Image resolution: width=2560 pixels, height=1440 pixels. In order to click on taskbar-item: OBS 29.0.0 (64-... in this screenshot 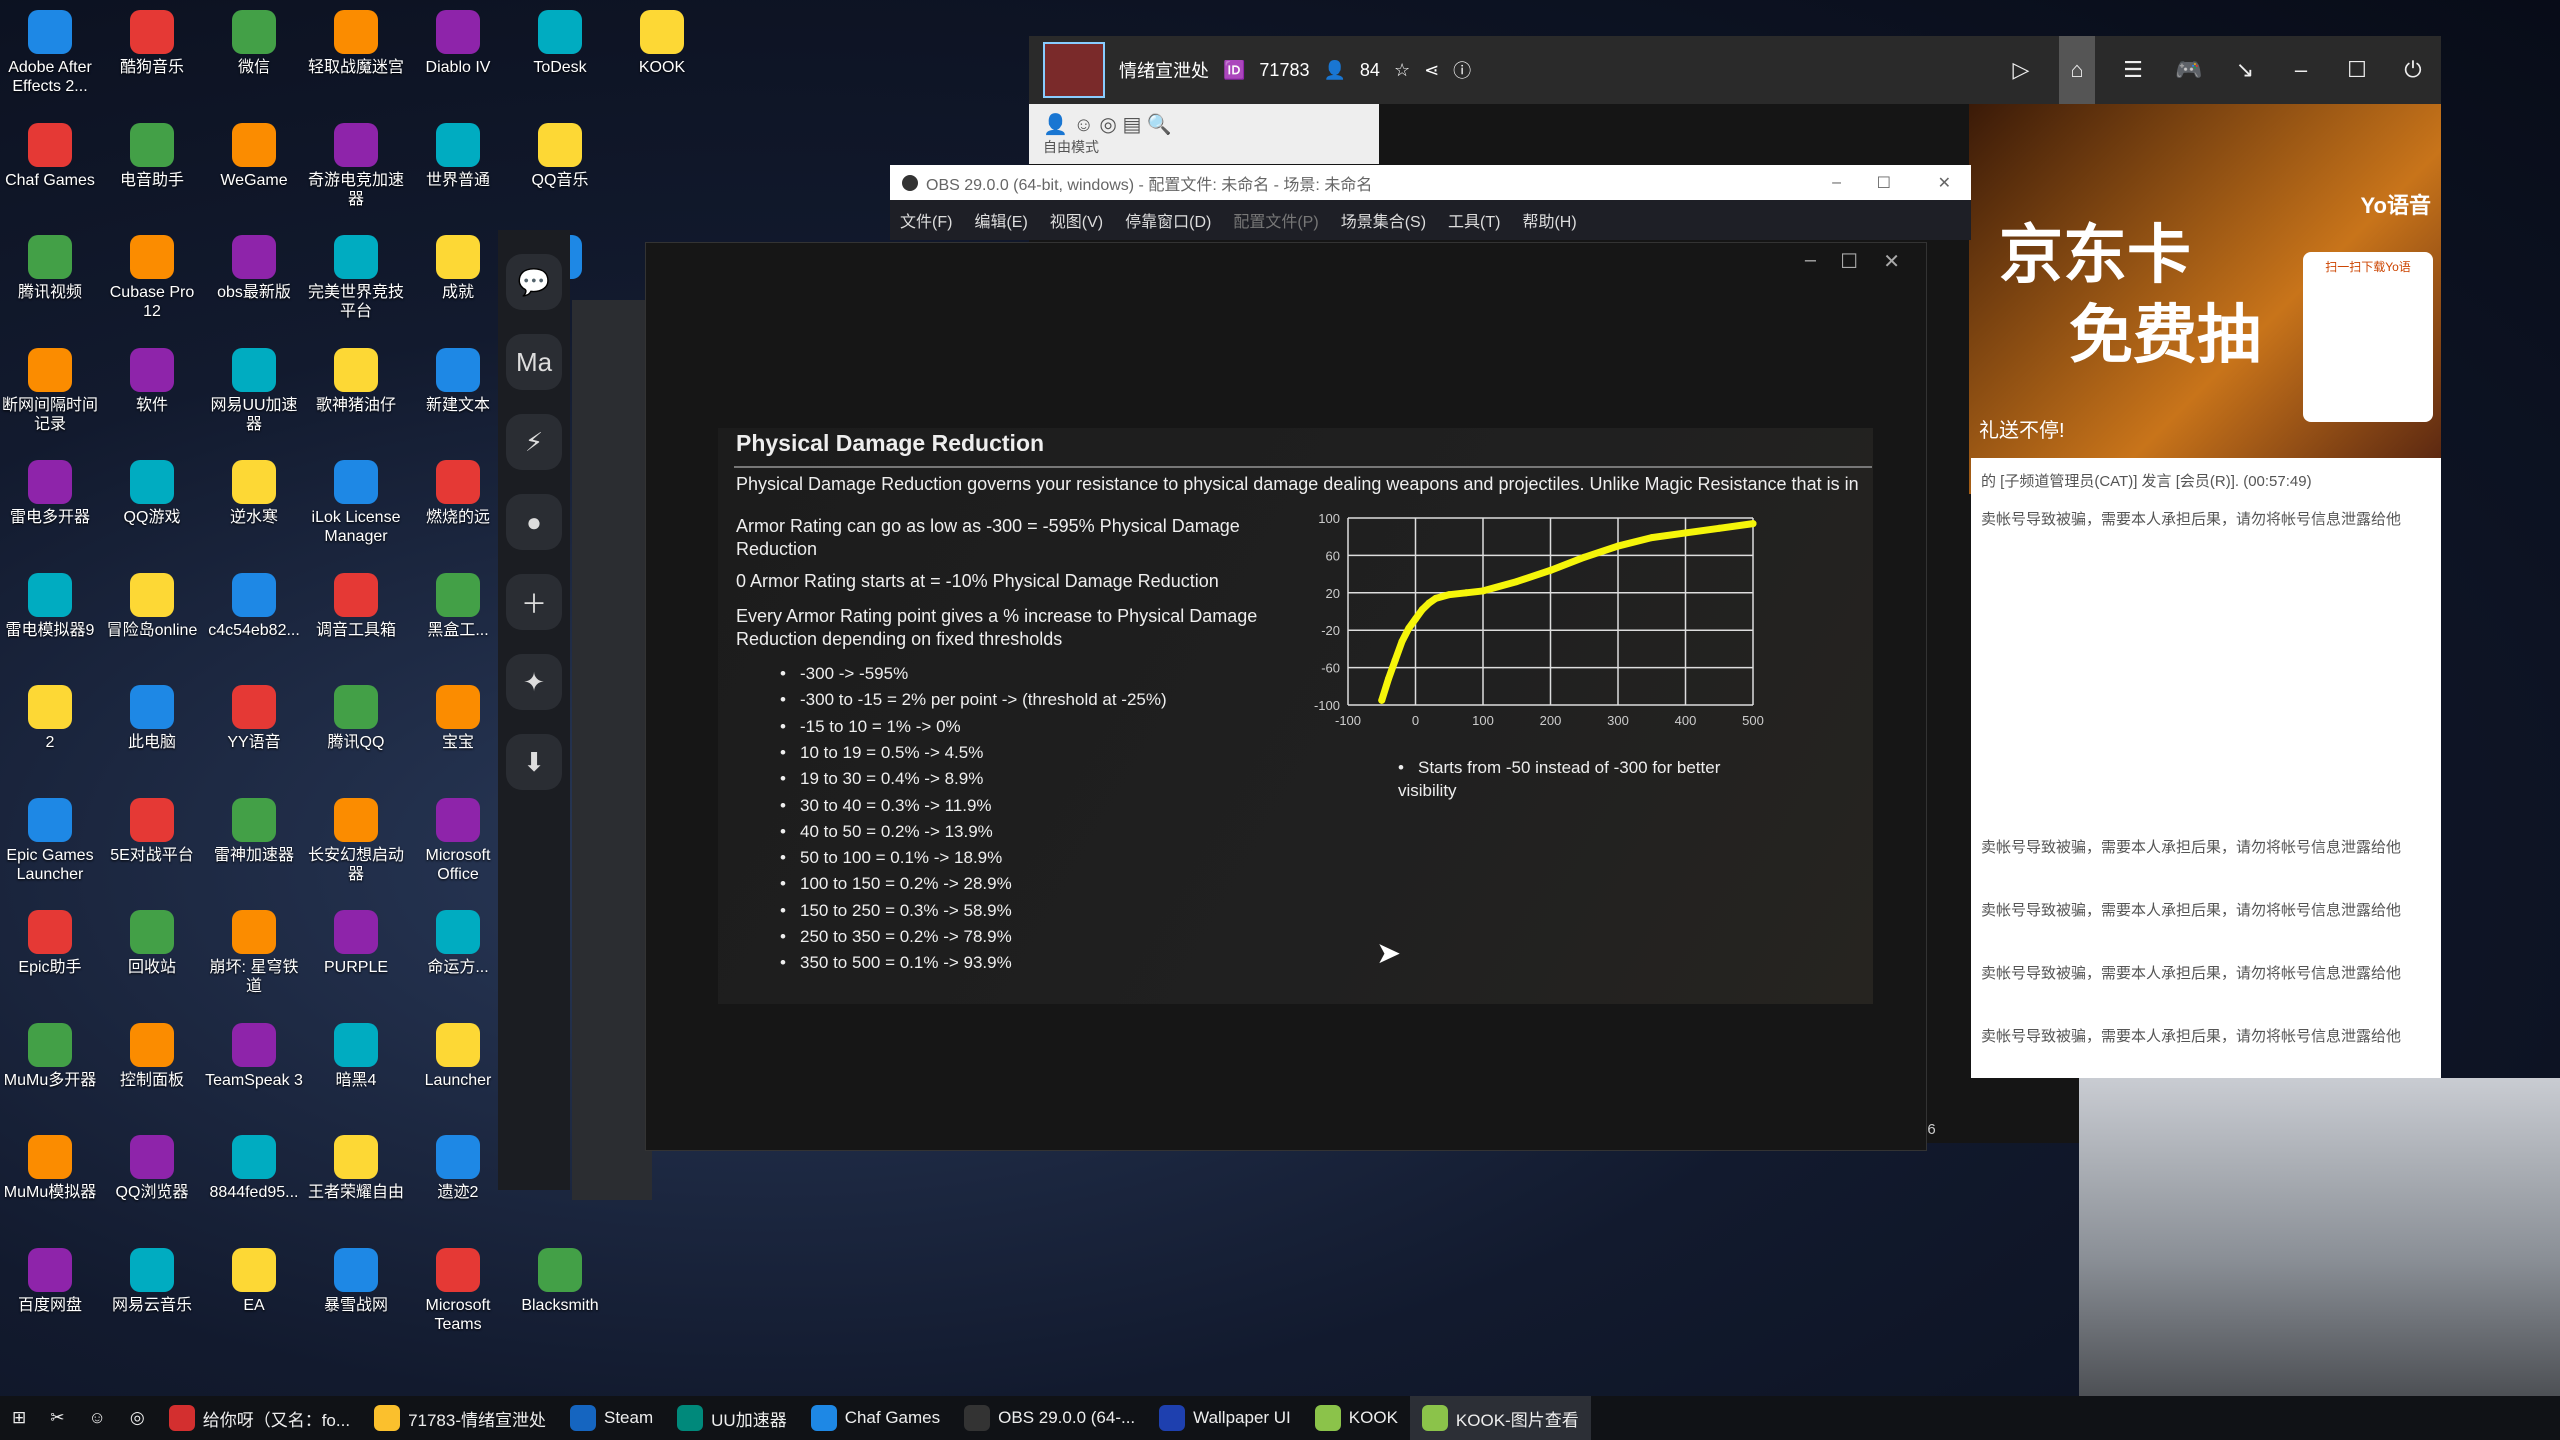, I will do `click(1049, 1418)`.